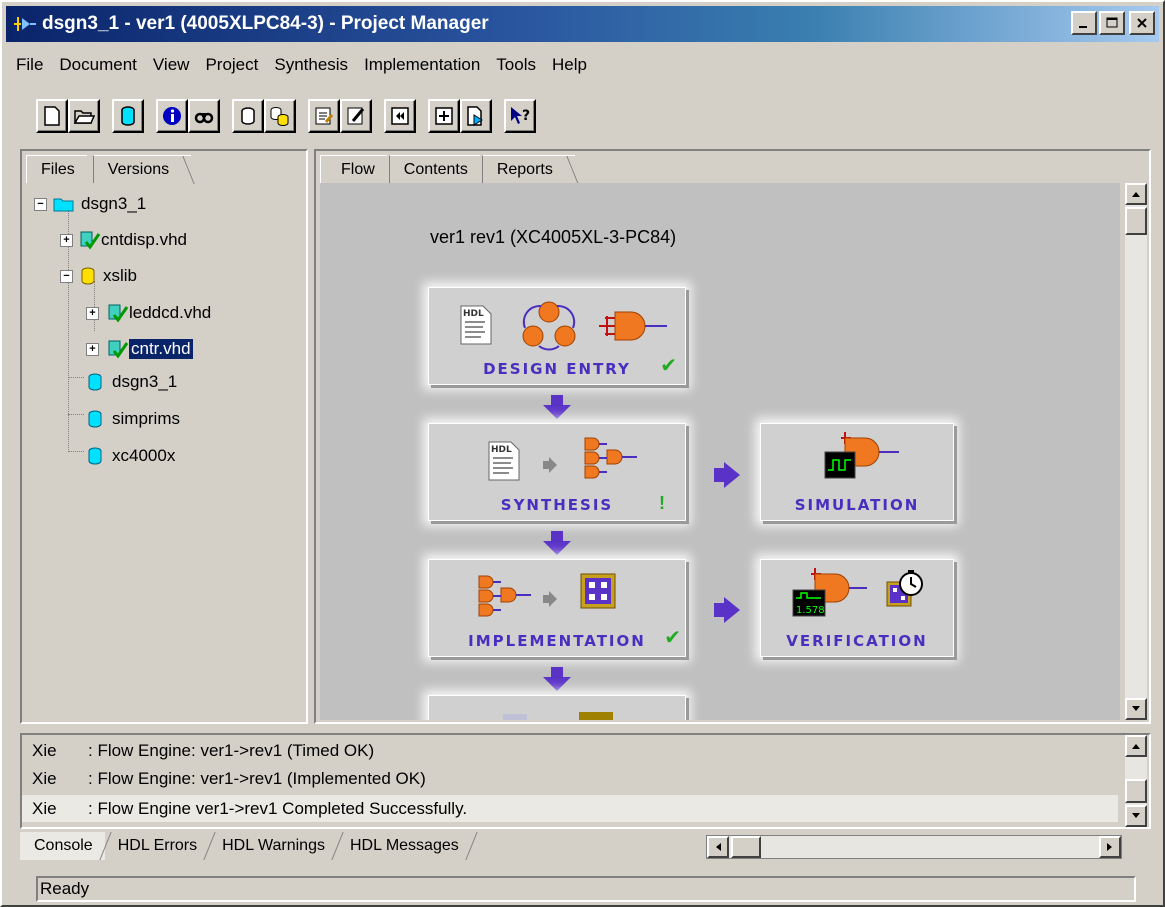  I want to click on verification-box: 1.578 VERIFICATION, so click(857, 608).